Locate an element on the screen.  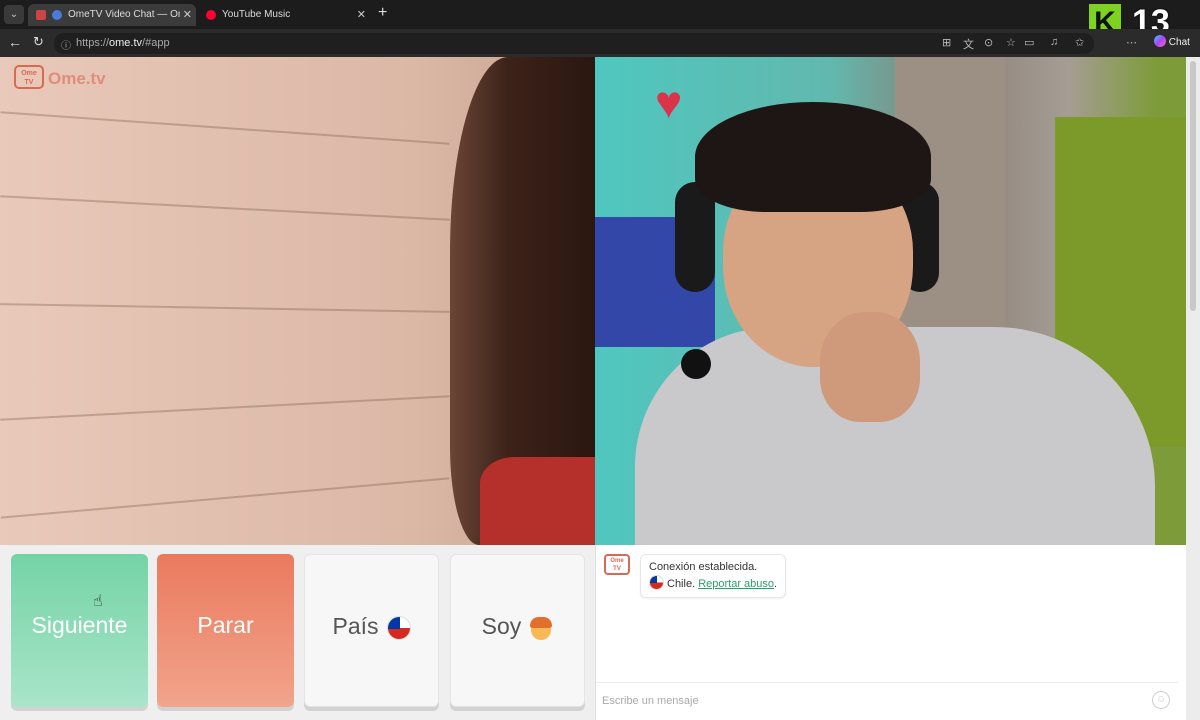
media-icon: ♫ is located at coordinates (1054, 42).